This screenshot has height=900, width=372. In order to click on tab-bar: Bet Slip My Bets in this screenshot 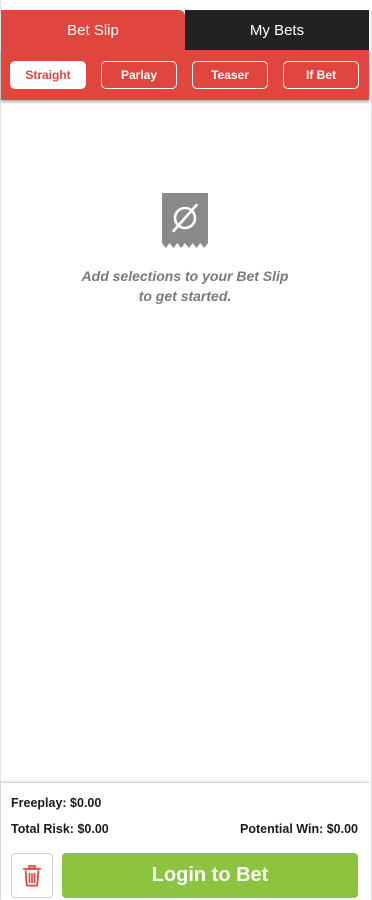, I will do `click(185, 30)`.